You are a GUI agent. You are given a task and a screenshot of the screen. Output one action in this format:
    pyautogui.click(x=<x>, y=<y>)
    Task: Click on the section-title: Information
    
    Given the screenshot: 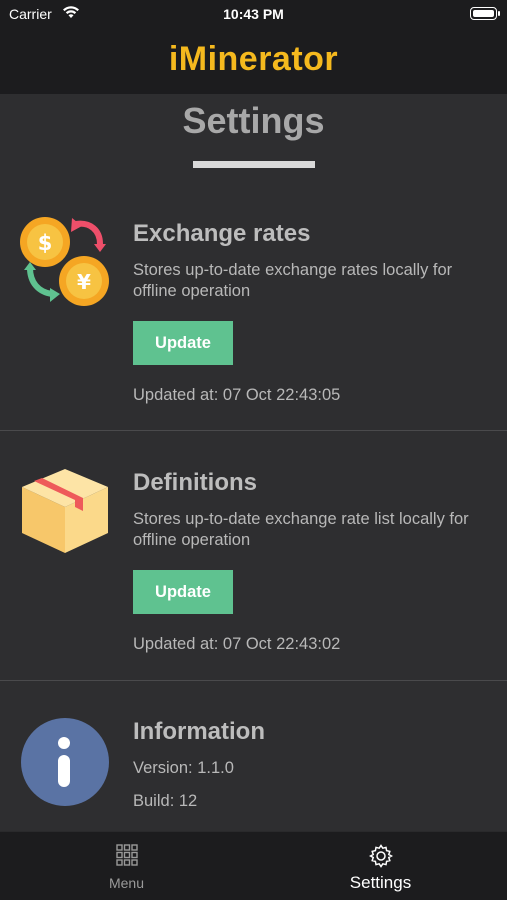 What is the action you would take?
    pyautogui.click(x=199, y=731)
    